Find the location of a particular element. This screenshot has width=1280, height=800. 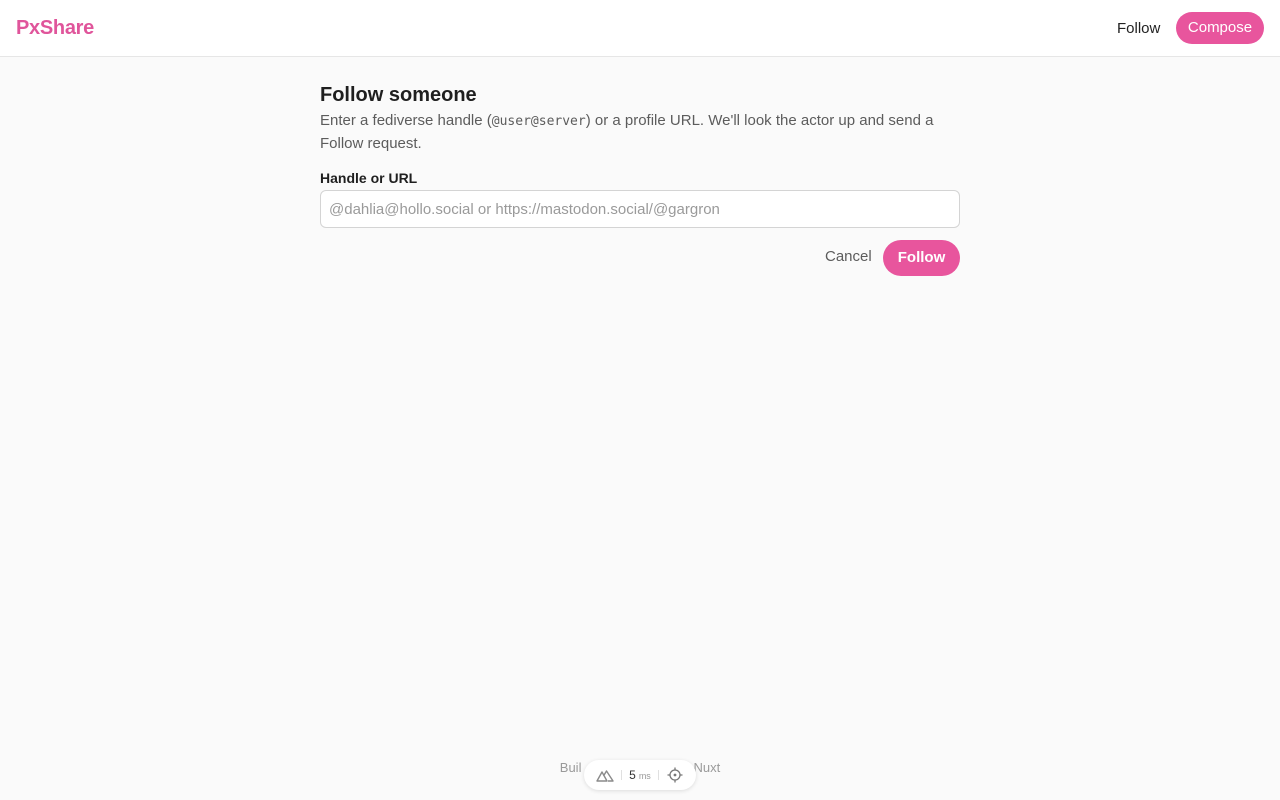

footer-text-end: Nuxt is located at coordinates (707, 767).